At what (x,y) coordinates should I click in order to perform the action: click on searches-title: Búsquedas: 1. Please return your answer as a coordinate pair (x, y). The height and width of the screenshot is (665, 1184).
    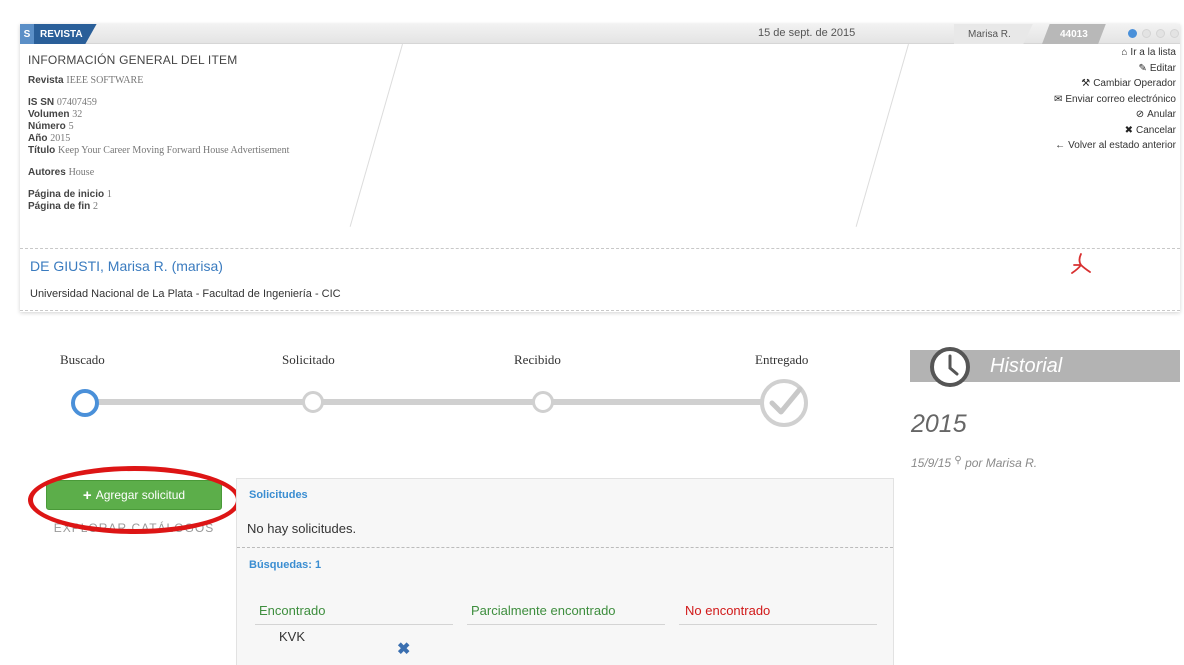
    Looking at the image, I should click on (285, 565).